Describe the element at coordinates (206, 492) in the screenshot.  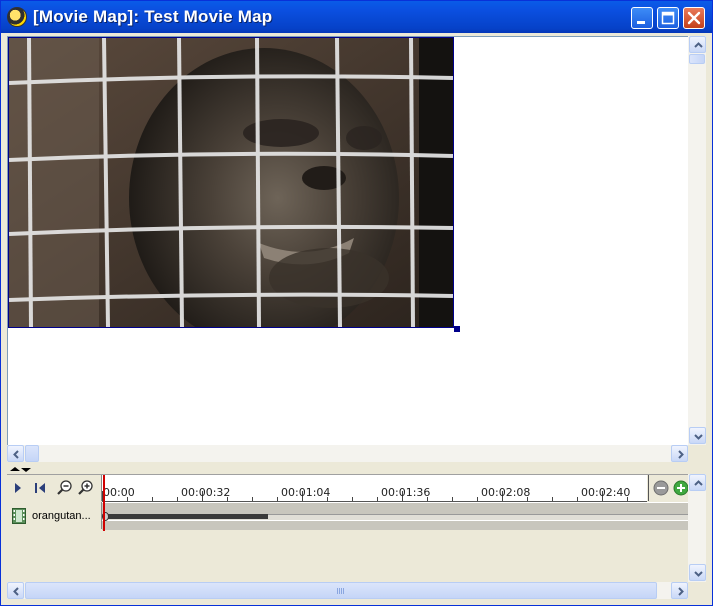
I see `ruler-label: 00:00:32` at that location.